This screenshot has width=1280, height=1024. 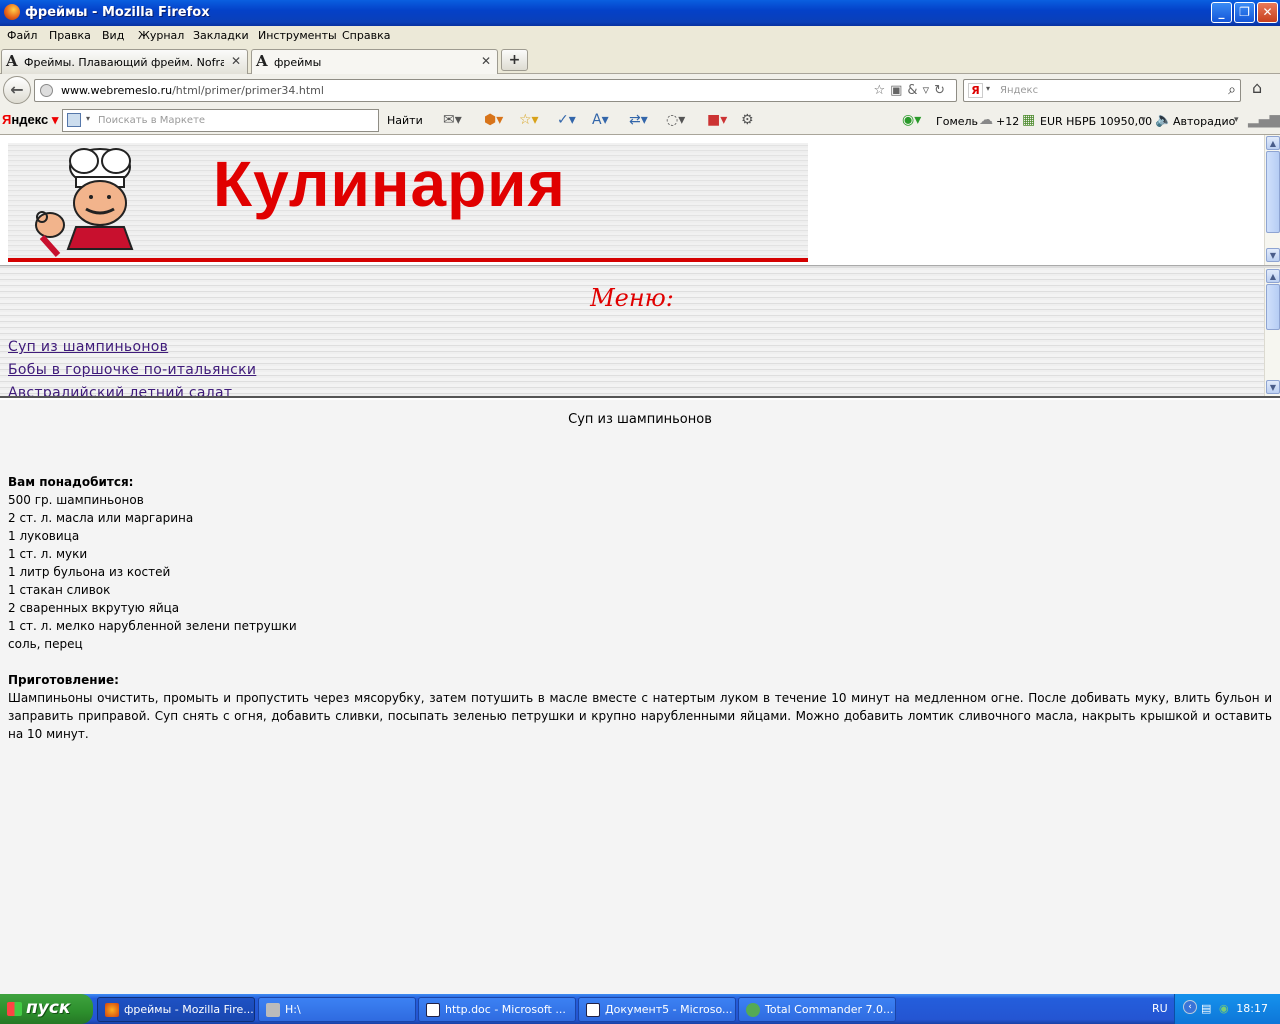 I want to click on start-button: пуск, so click(x=46, y=1009).